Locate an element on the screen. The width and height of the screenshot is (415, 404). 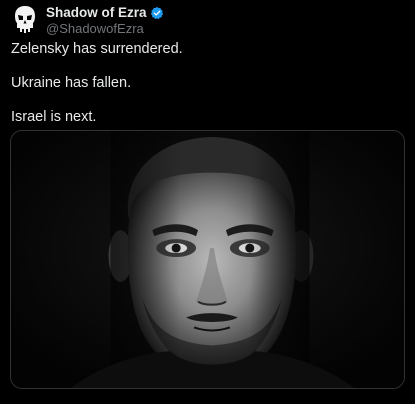
tweet-line: Israel is next. is located at coordinates (54, 117).